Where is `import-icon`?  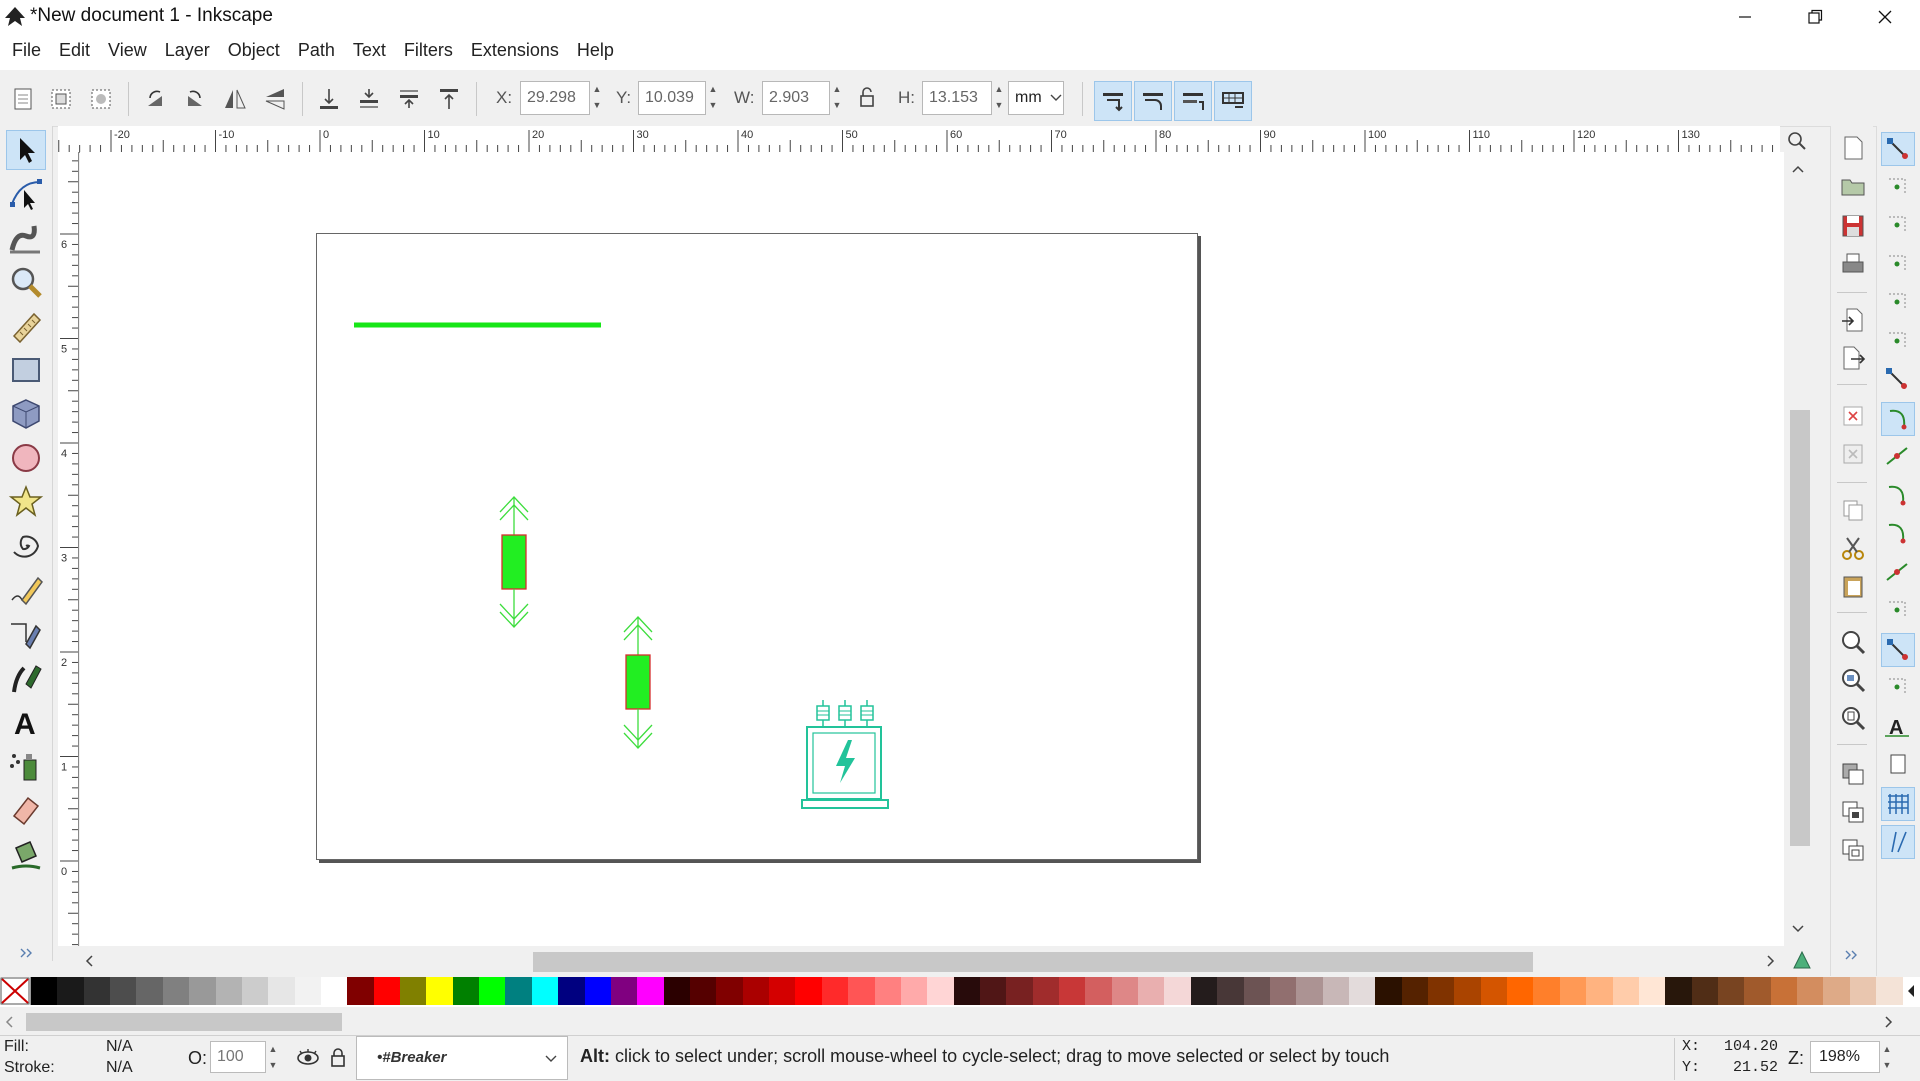 import-icon is located at coordinates (1853, 320).